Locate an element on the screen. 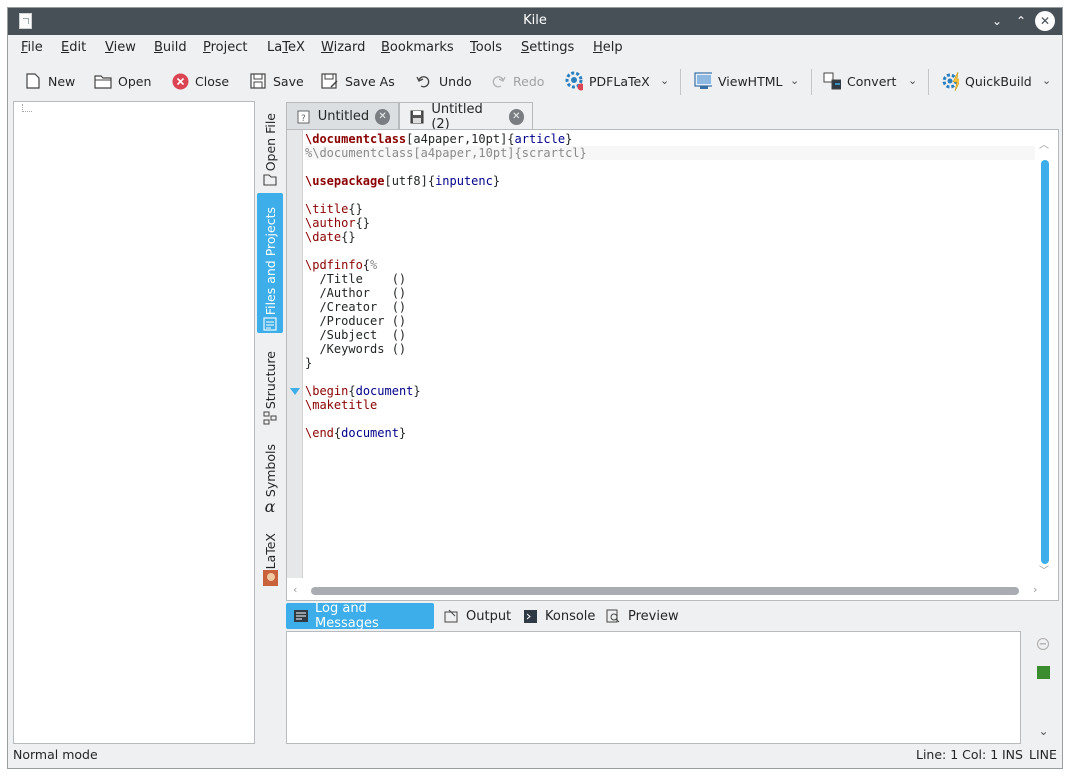  menu-view: View is located at coordinates (120, 47).